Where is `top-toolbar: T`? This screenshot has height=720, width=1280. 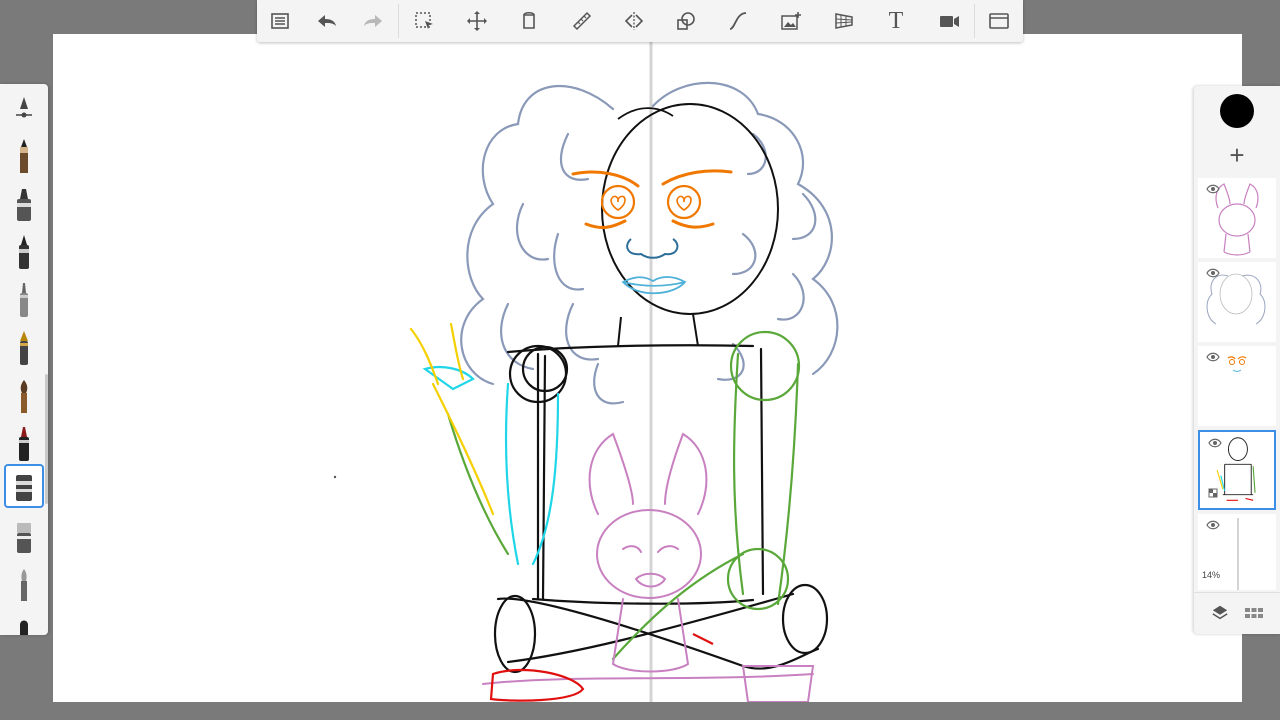 top-toolbar: T is located at coordinates (640, 21).